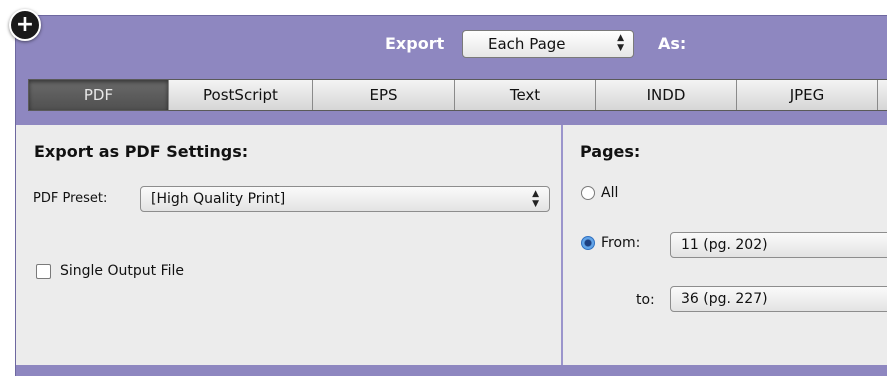  I want to click on to-label: to:, so click(645, 300).